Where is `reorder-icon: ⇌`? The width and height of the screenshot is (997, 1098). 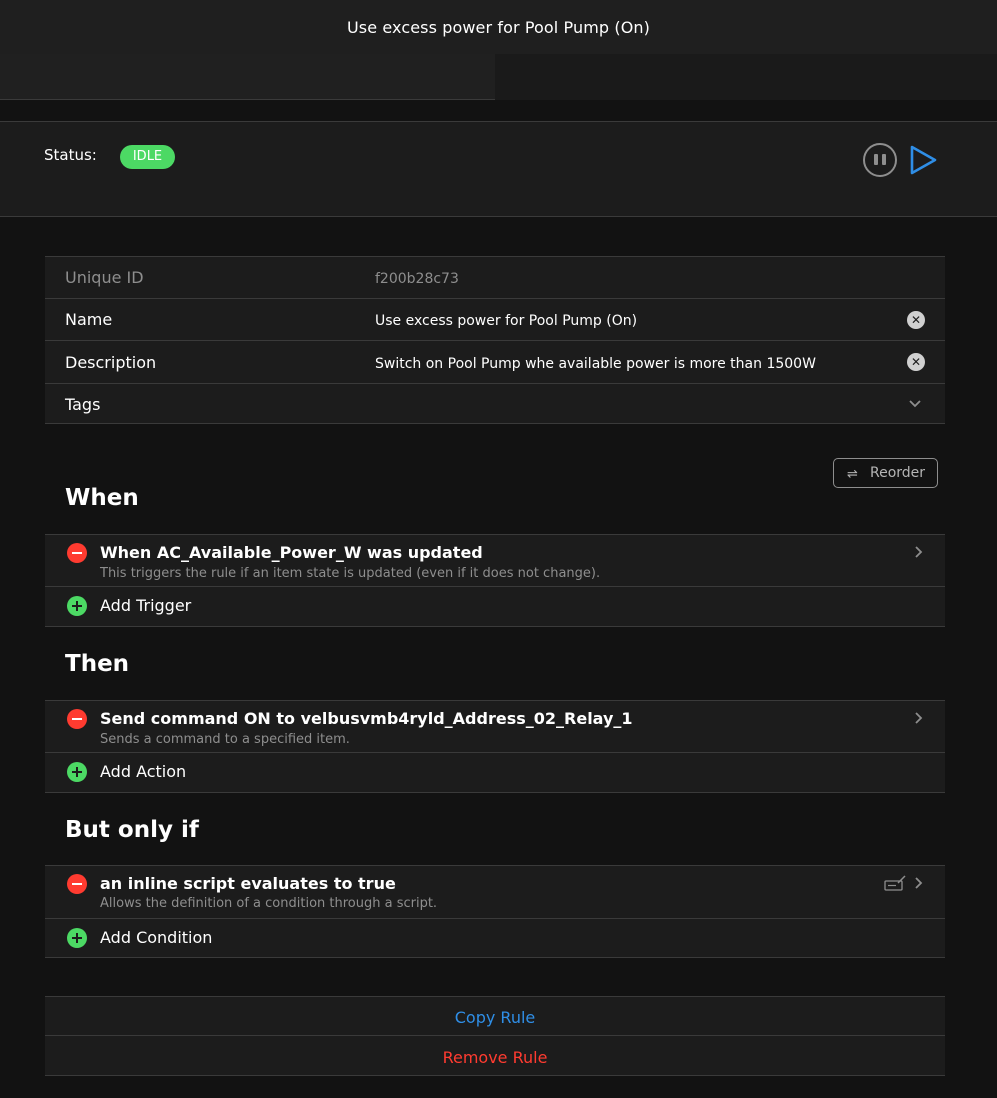 reorder-icon: ⇌ is located at coordinates (852, 474).